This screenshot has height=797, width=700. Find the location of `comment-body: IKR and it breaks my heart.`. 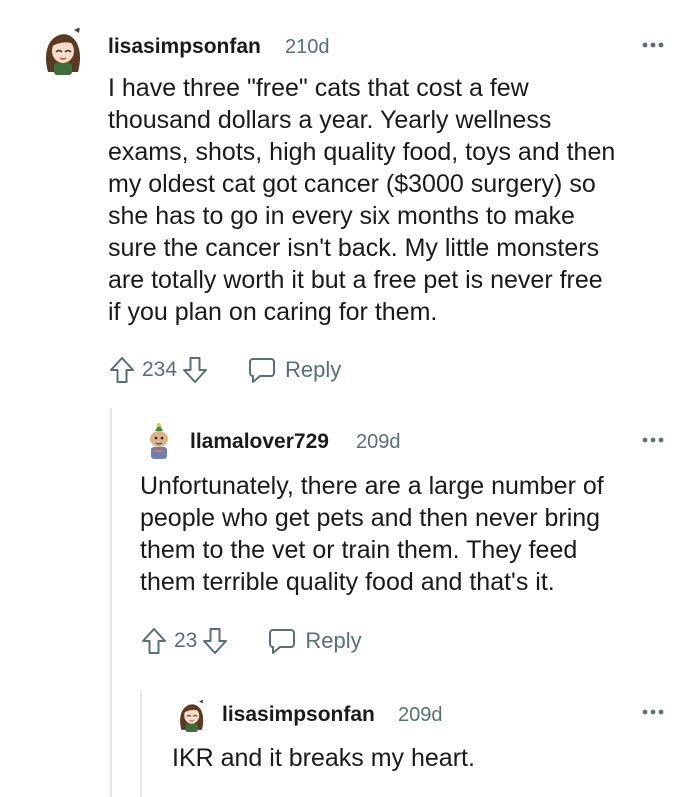

comment-body: IKR and it breaks my heart. is located at coordinates (323, 758).